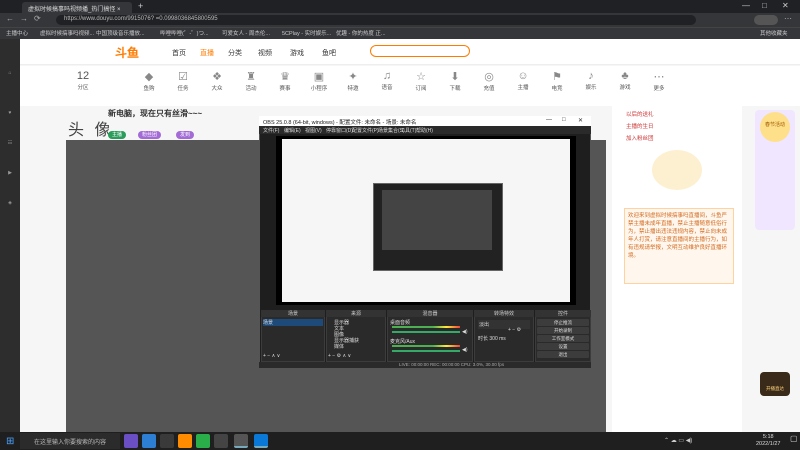  I want to click on obs-minimize-icon: —, so click(549, 120).